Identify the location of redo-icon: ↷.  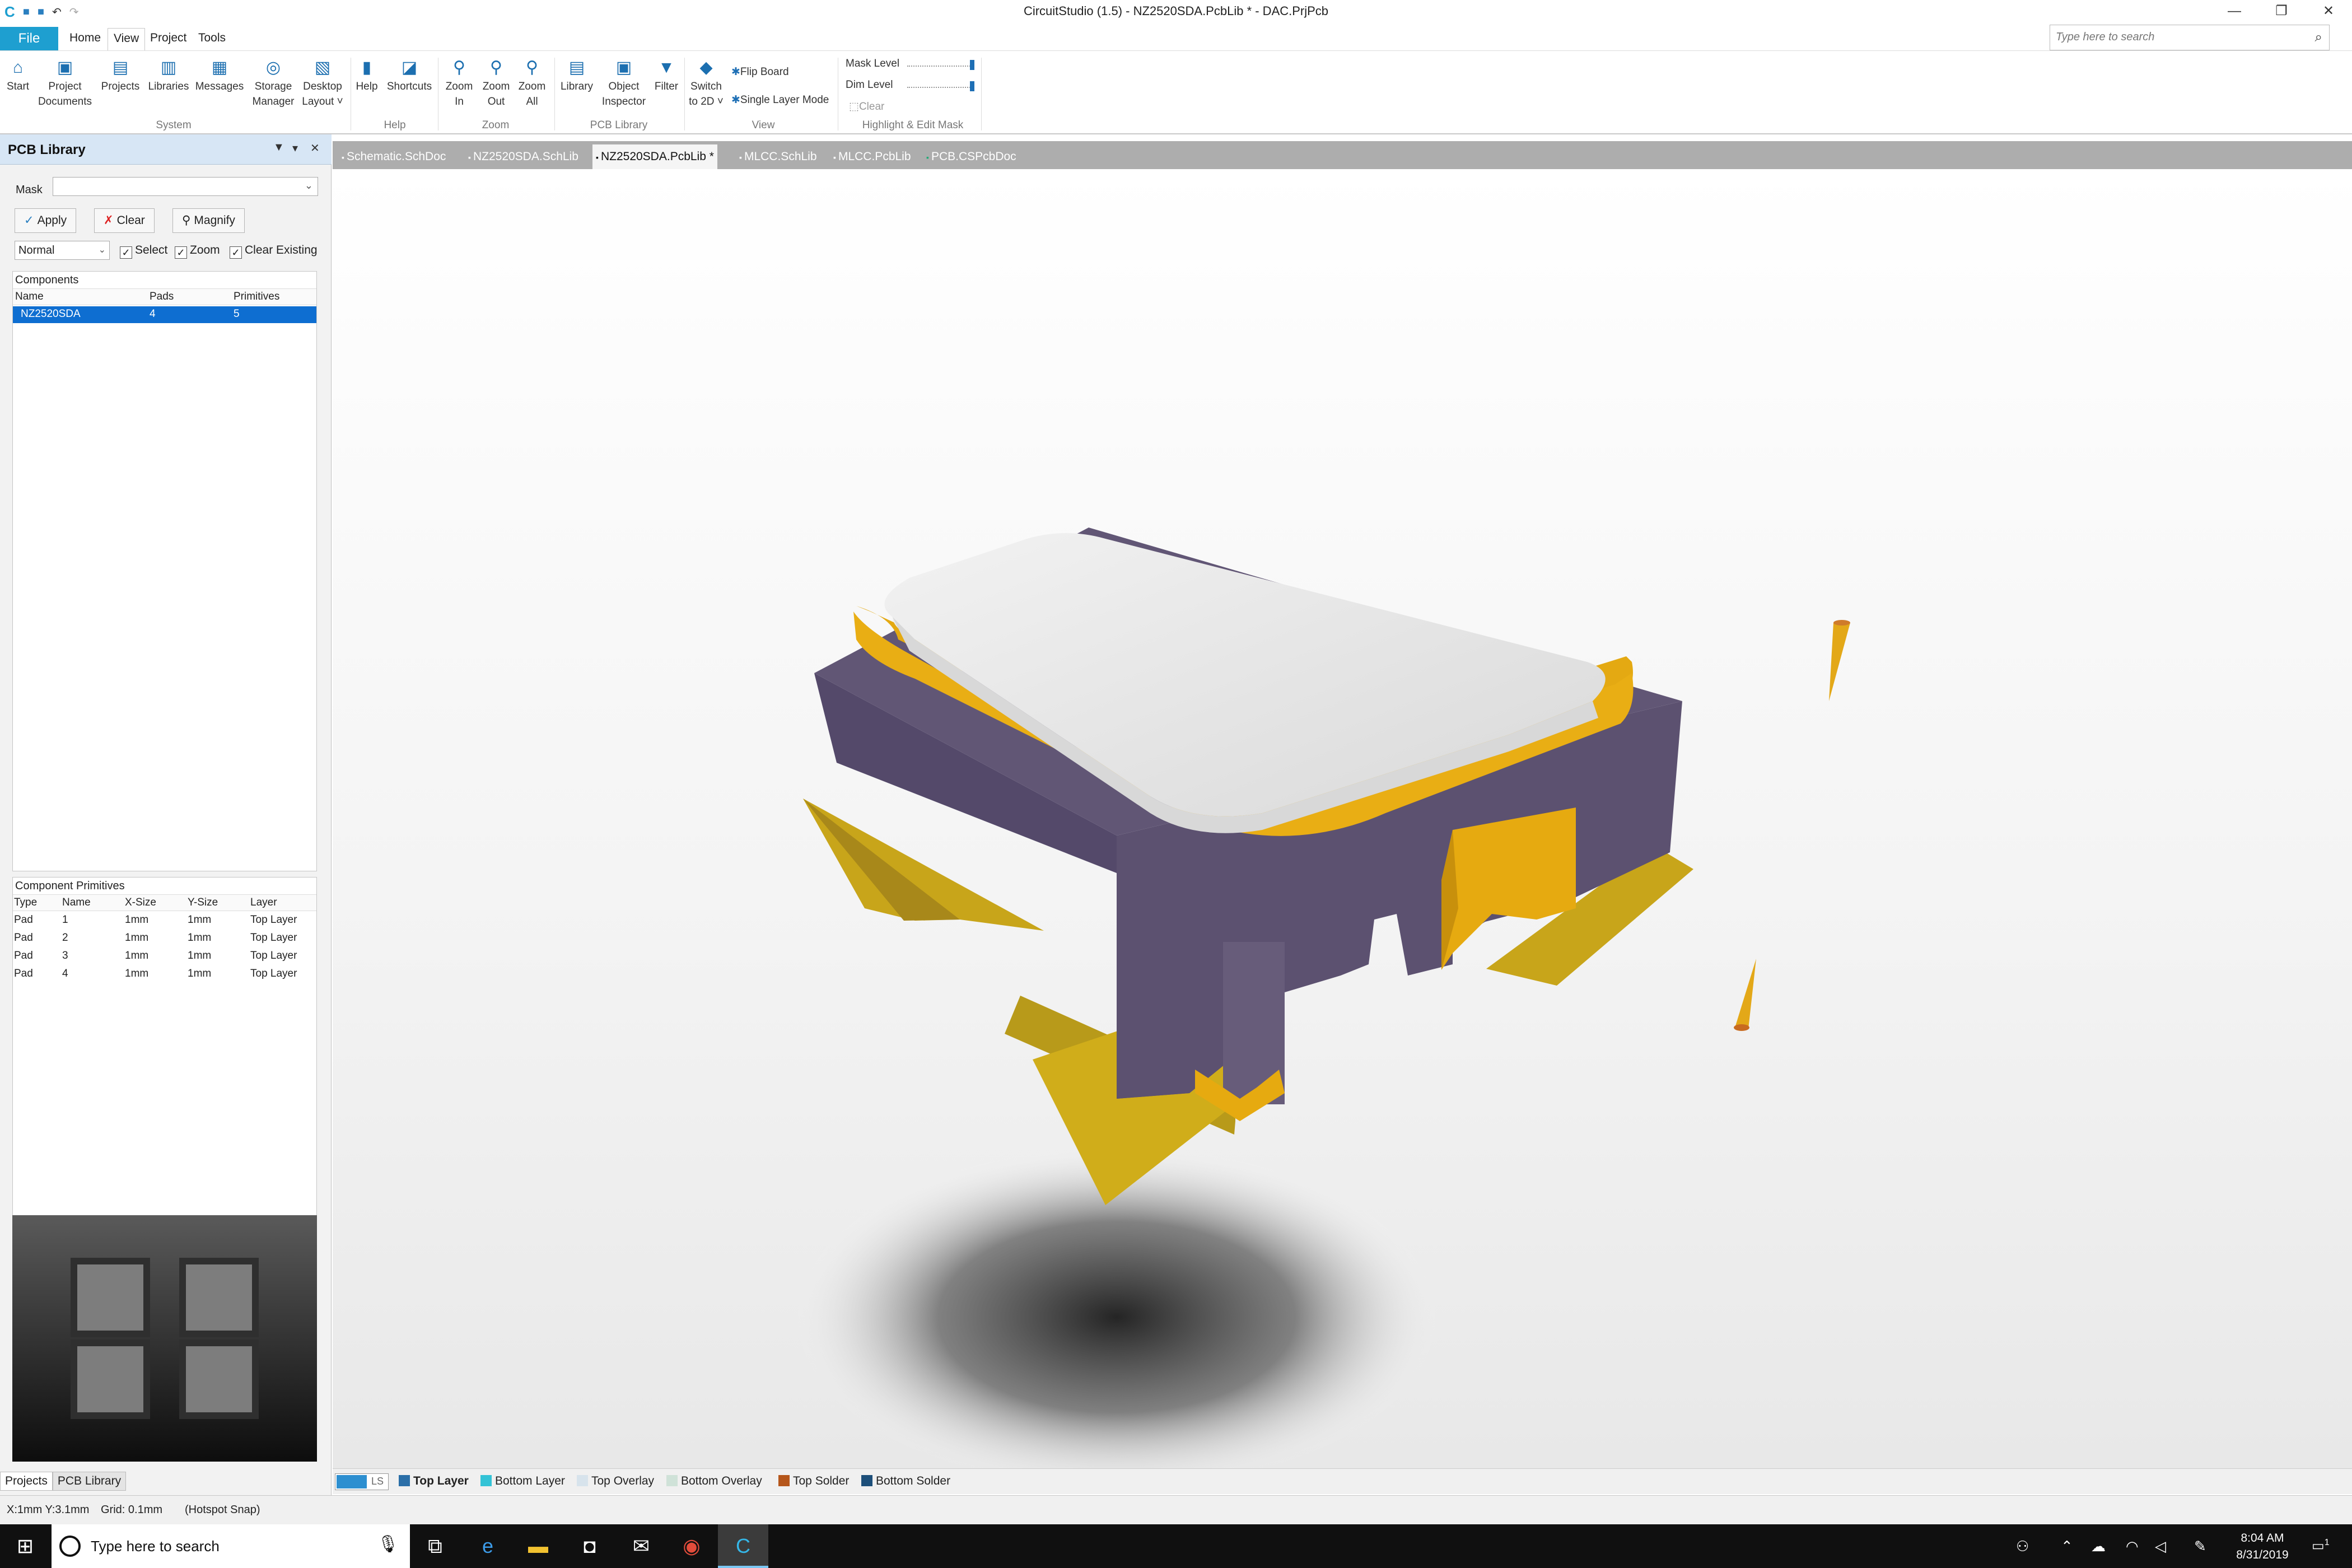
(74, 12).